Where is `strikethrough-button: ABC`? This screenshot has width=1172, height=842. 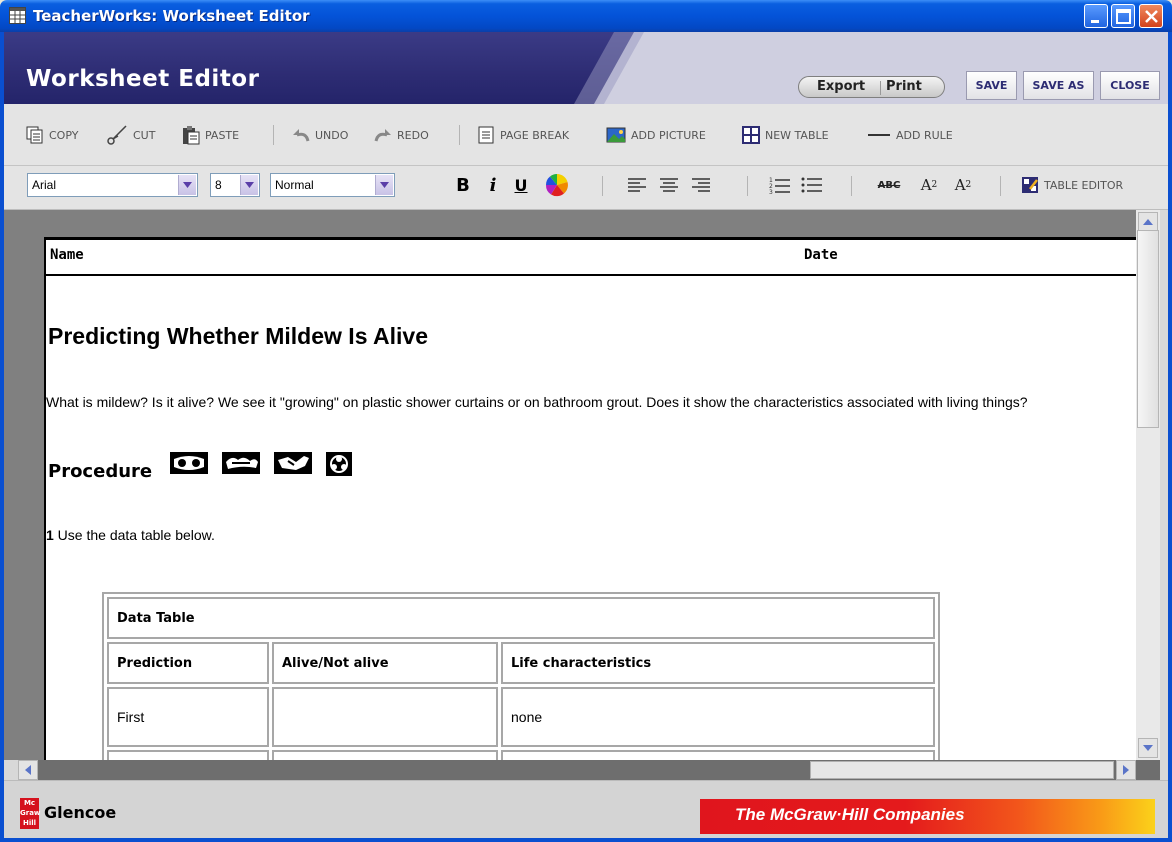
strikethrough-button: ABC is located at coordinates (889, 185).